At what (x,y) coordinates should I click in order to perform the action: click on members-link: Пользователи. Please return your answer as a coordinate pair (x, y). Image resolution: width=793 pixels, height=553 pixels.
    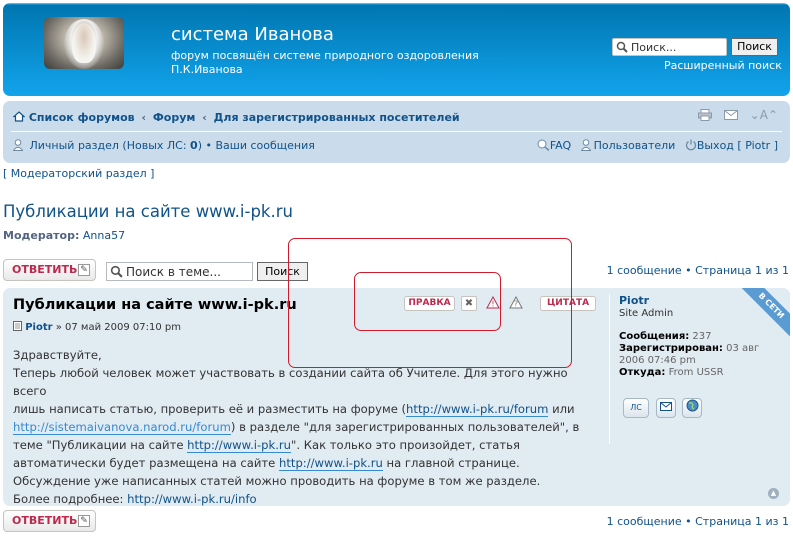
    Looking at the image, I should click on (629, 145).